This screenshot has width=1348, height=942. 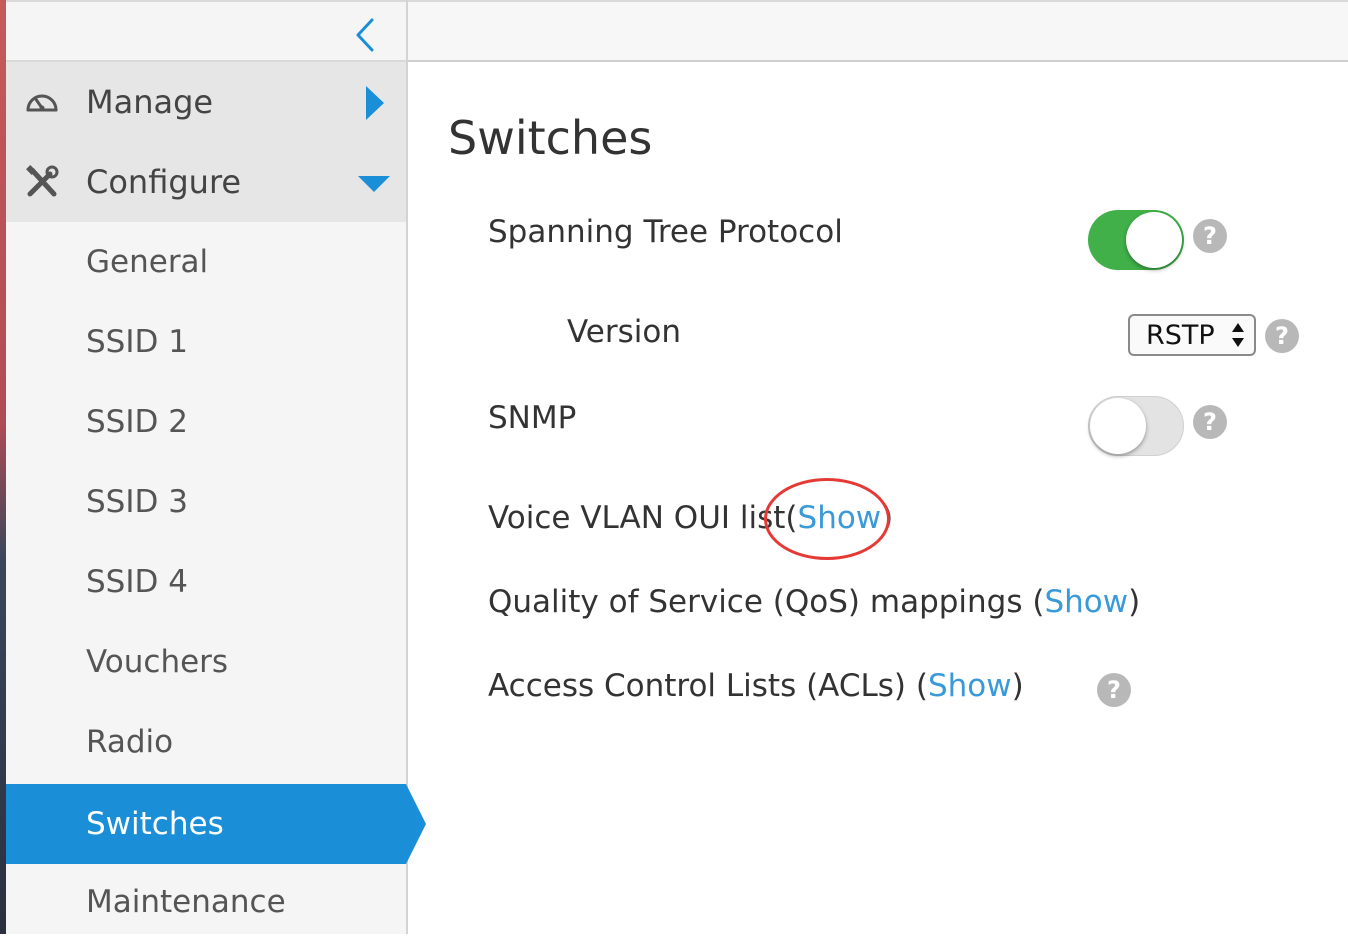 What do you see at coordinates (840, 518) in the screenshot?
I see `voice-vlan-show-link: Show` at bounding box center [840, 518].